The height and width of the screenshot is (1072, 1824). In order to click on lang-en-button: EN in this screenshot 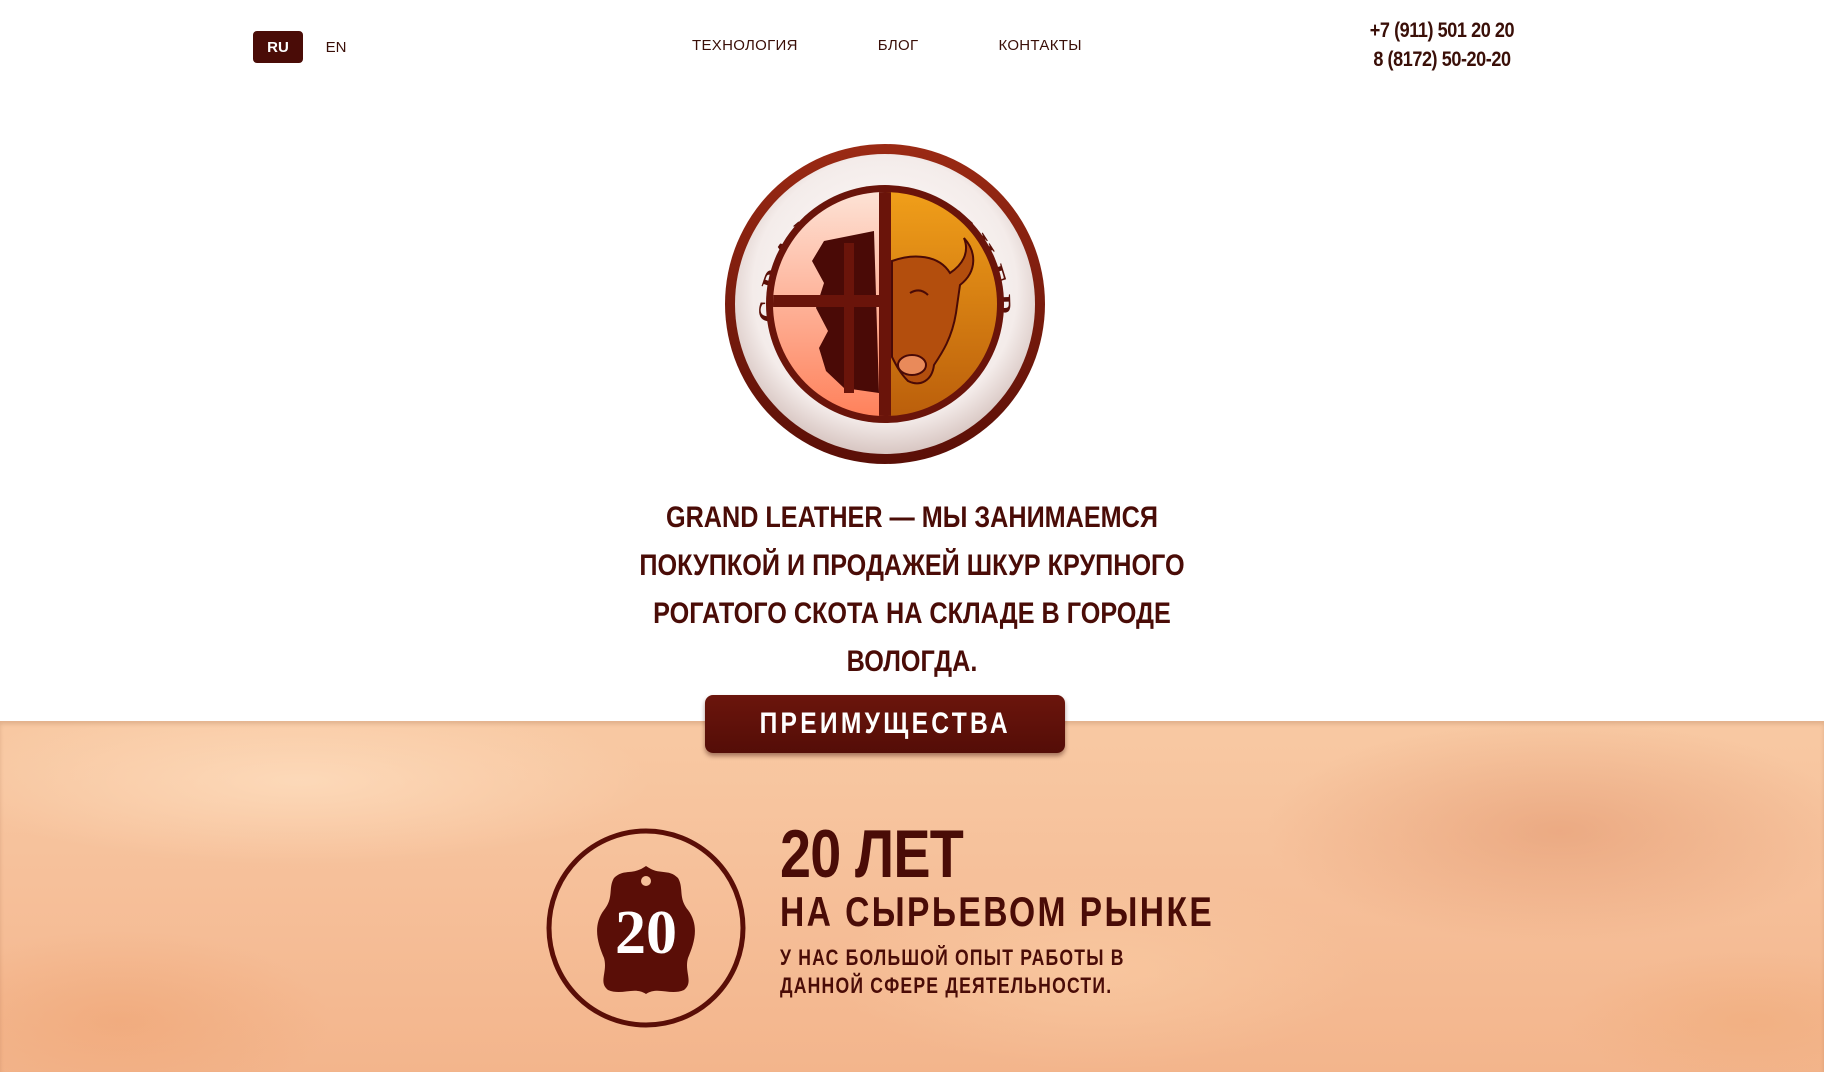, I will do `click(336, 47)`.